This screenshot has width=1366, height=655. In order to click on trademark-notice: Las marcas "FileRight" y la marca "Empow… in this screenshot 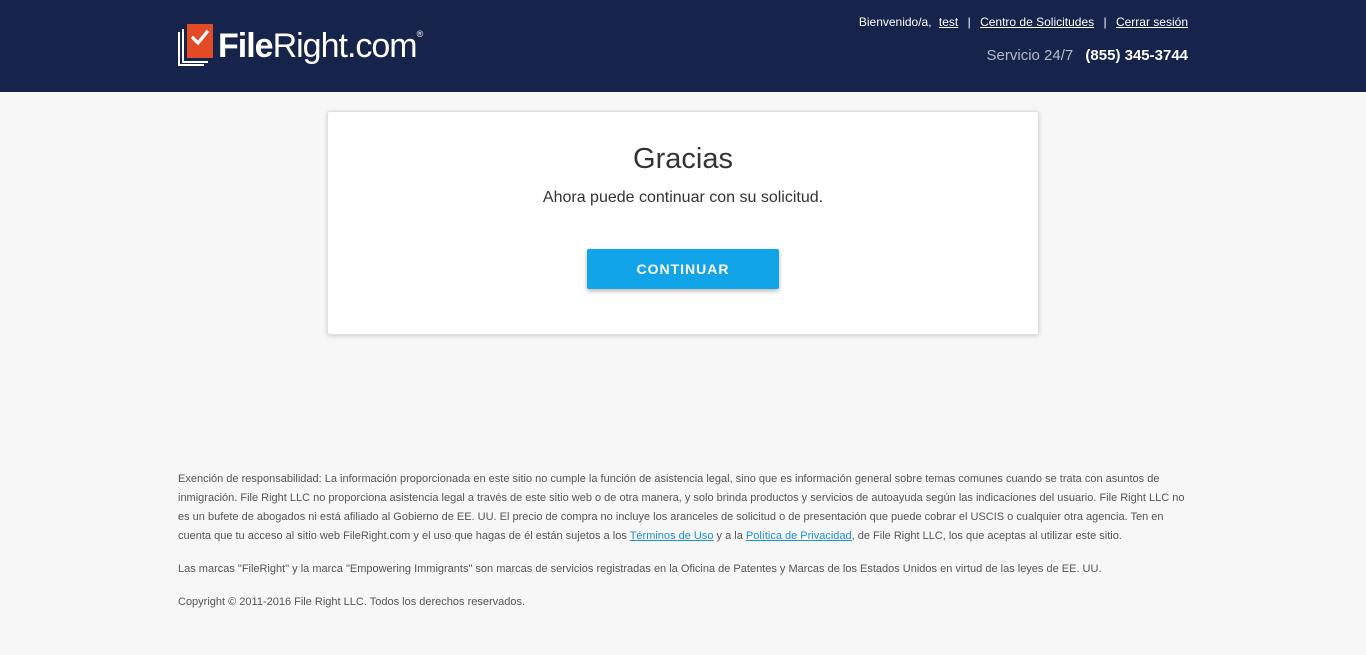, I will do `click(640, 569)`.